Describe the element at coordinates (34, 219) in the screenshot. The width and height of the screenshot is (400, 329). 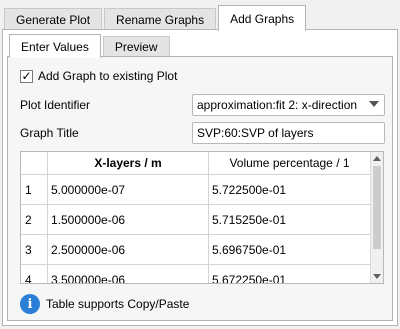
I see `row-header: 2` at that location.